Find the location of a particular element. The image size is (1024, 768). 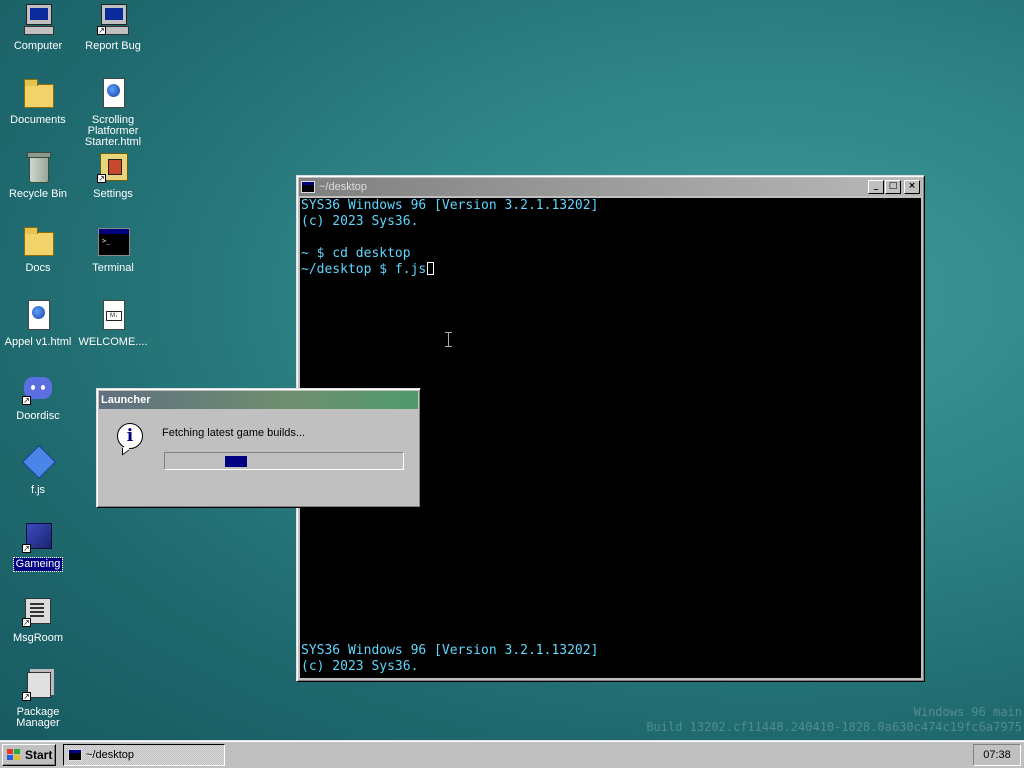

taskbar-item-terminal: ~/desktop is located at coordinates (144, 755).